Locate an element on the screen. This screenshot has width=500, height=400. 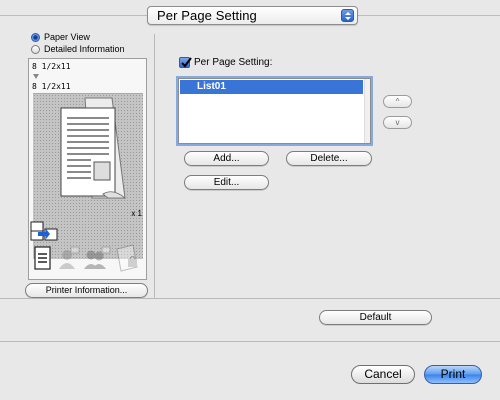
group-icon is located at coordinates (97, 257).